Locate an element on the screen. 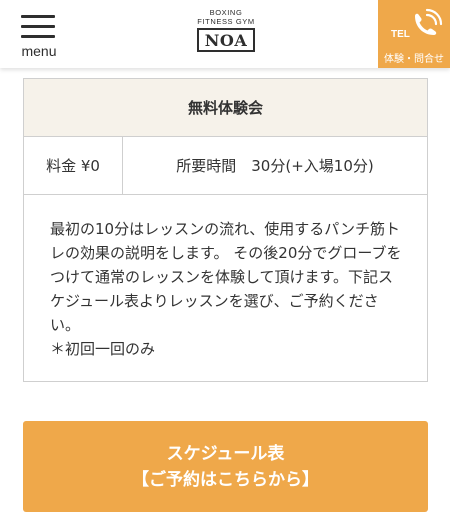 This screenshot has height=523, width=450. logo: BOXING FITNESS GYM NOA is located at coordinates (226, 36).